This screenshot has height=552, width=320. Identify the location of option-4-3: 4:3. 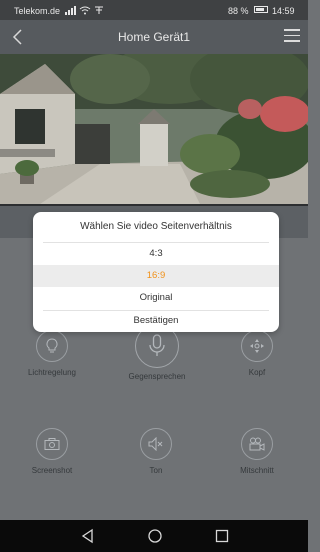
(156, 254).